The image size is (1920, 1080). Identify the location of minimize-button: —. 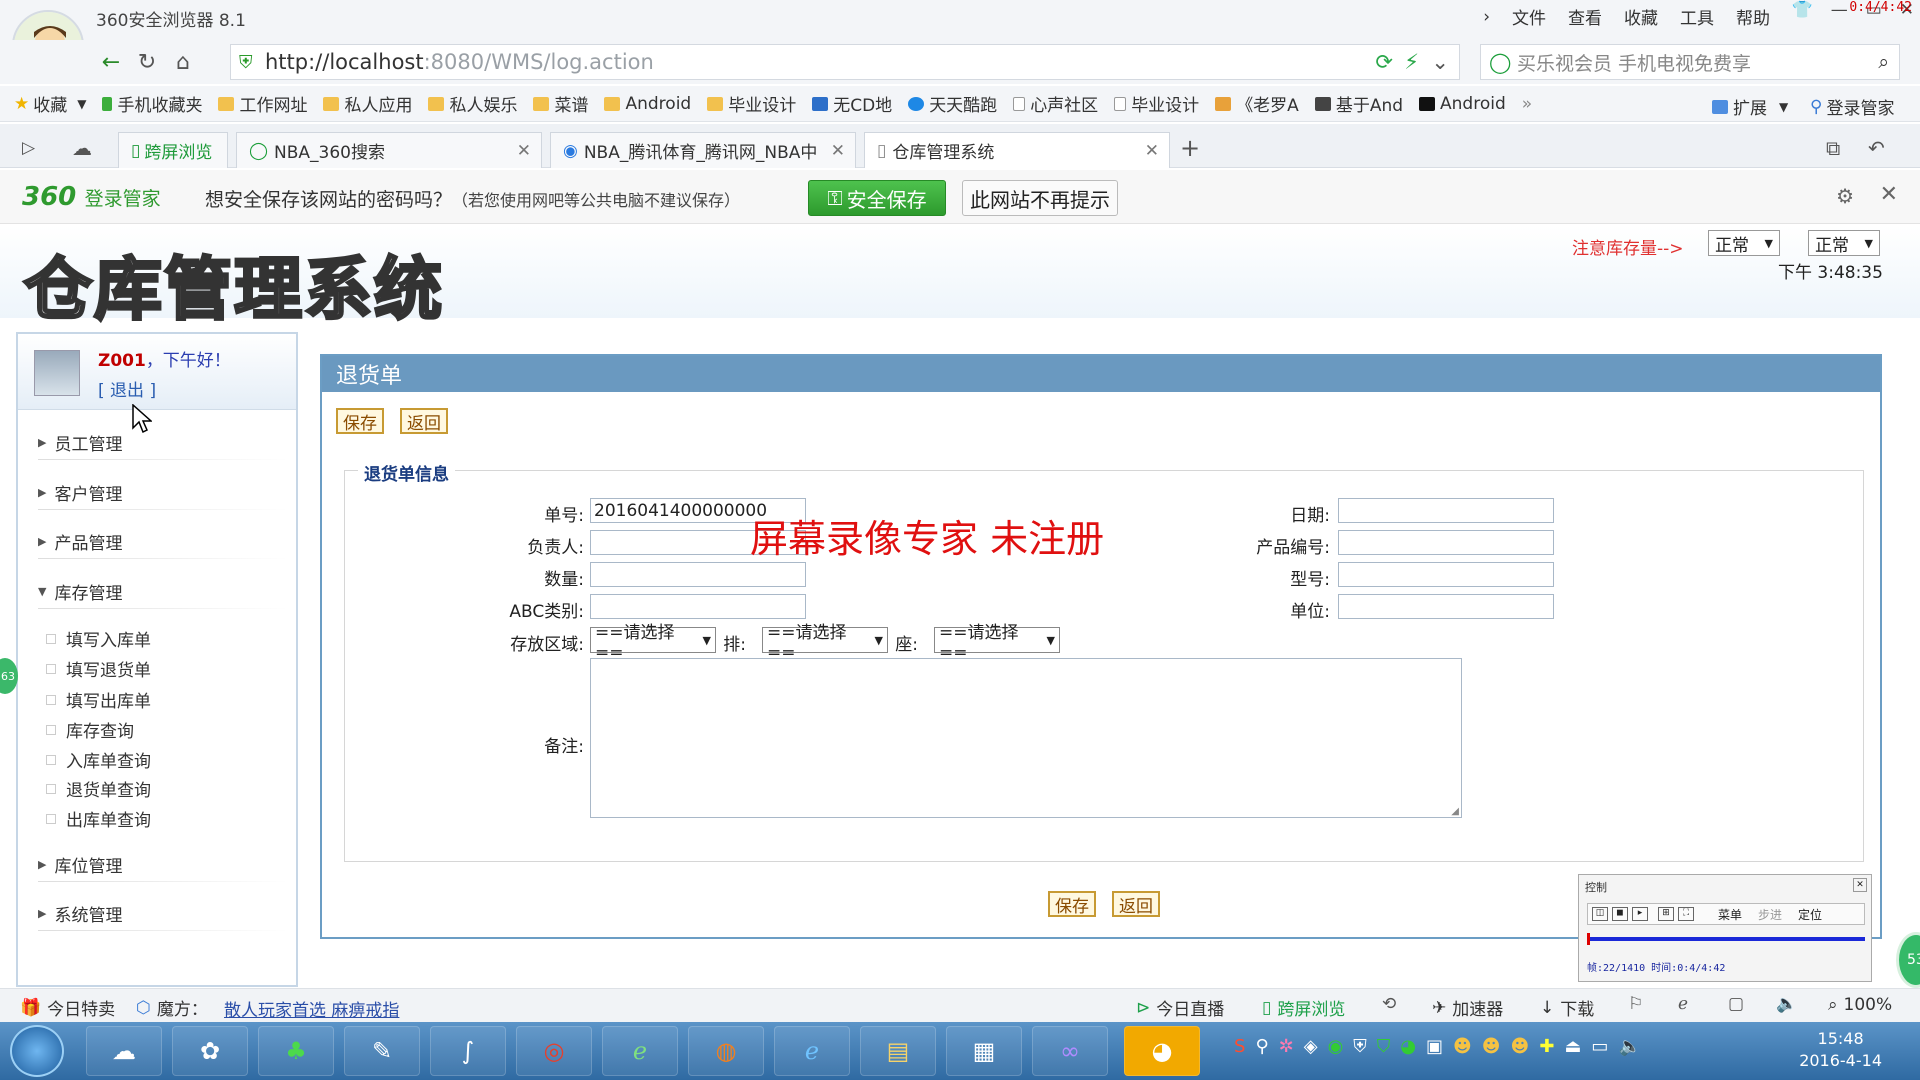
(1839, 10).